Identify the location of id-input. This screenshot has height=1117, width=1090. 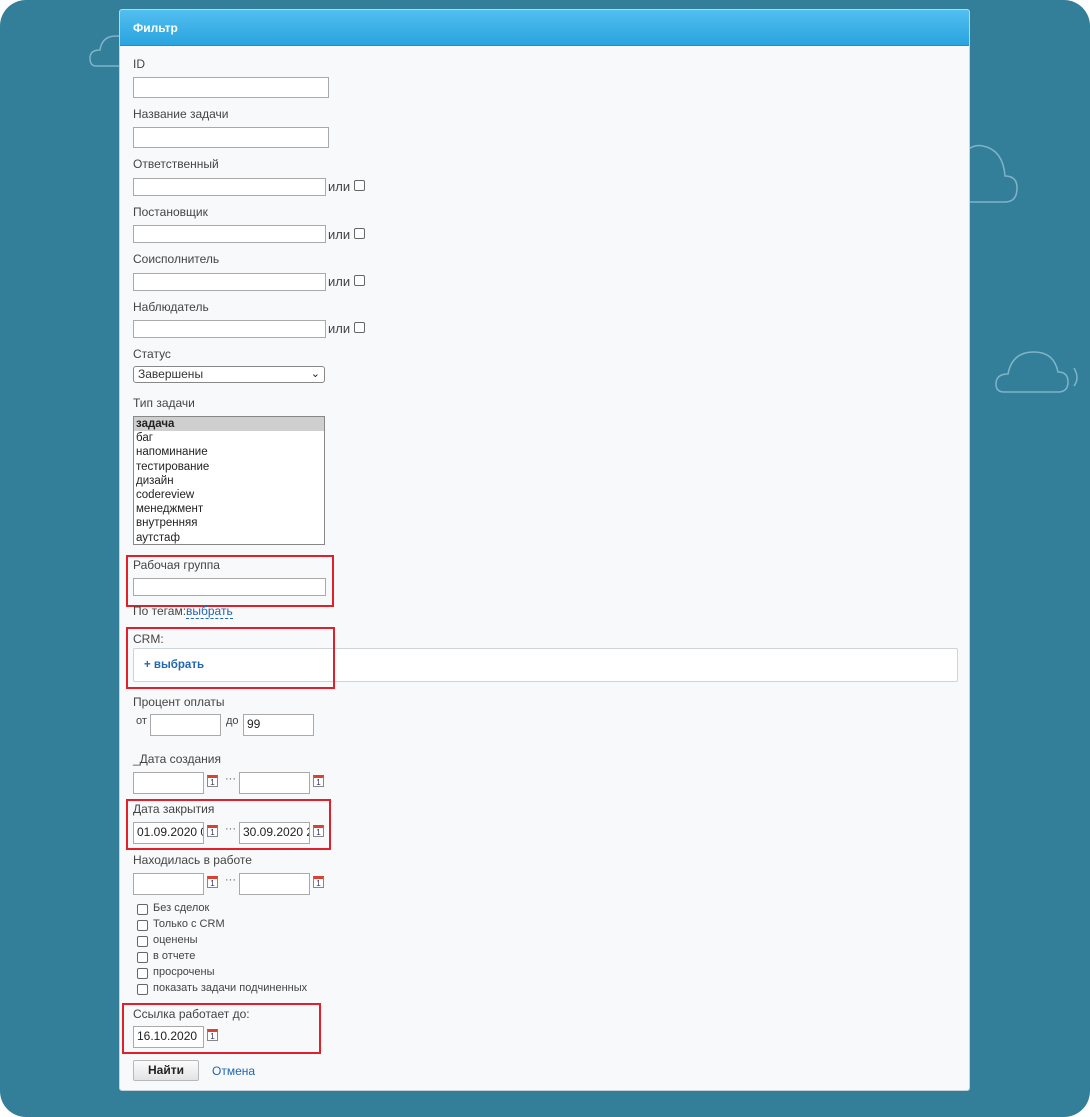
(231, 87).